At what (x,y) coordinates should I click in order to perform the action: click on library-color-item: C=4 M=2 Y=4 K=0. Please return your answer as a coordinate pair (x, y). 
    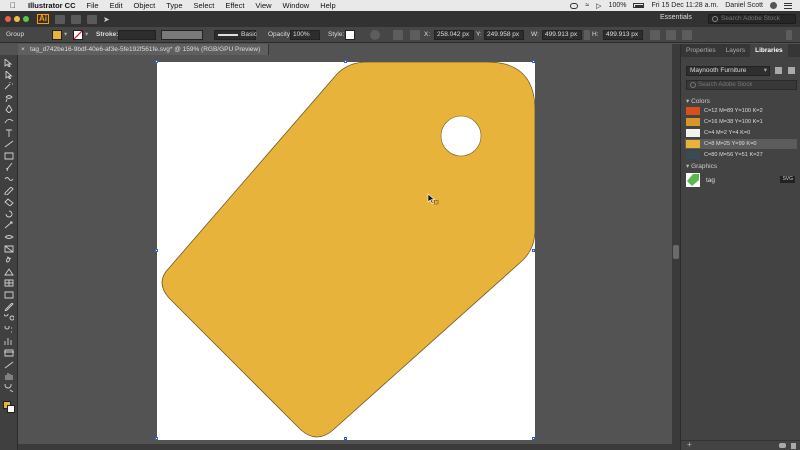
    Looking at the image, I should click on (741, 133).